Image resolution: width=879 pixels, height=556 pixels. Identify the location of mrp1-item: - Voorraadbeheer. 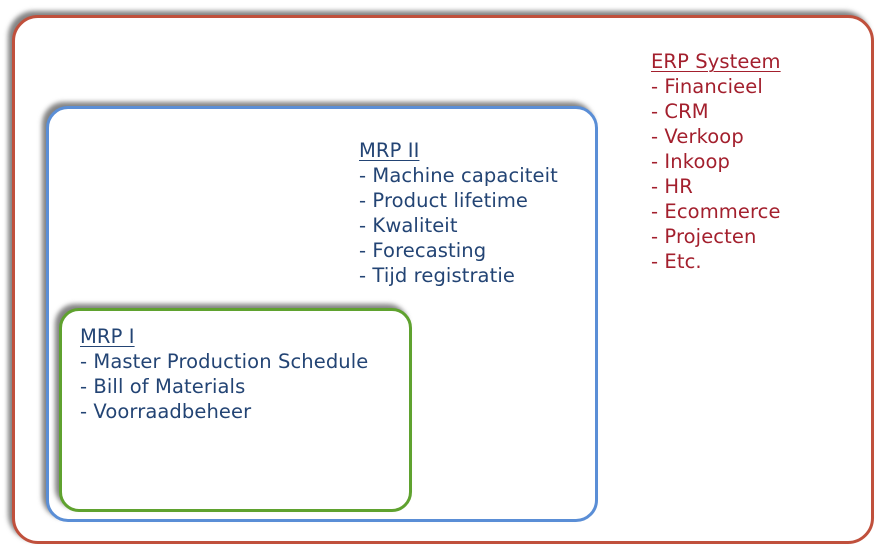
(166, 411).